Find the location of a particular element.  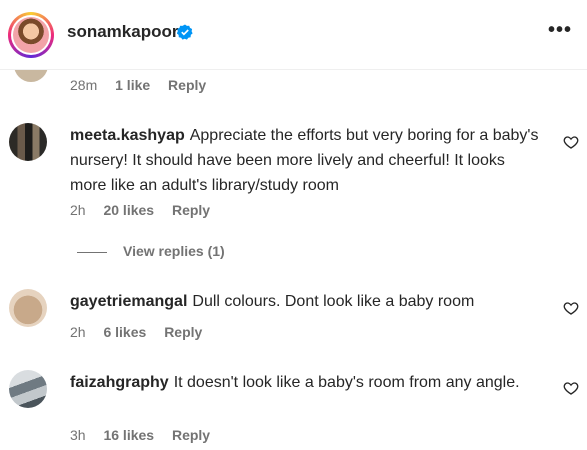

divider is located at coordinates (92, 252).